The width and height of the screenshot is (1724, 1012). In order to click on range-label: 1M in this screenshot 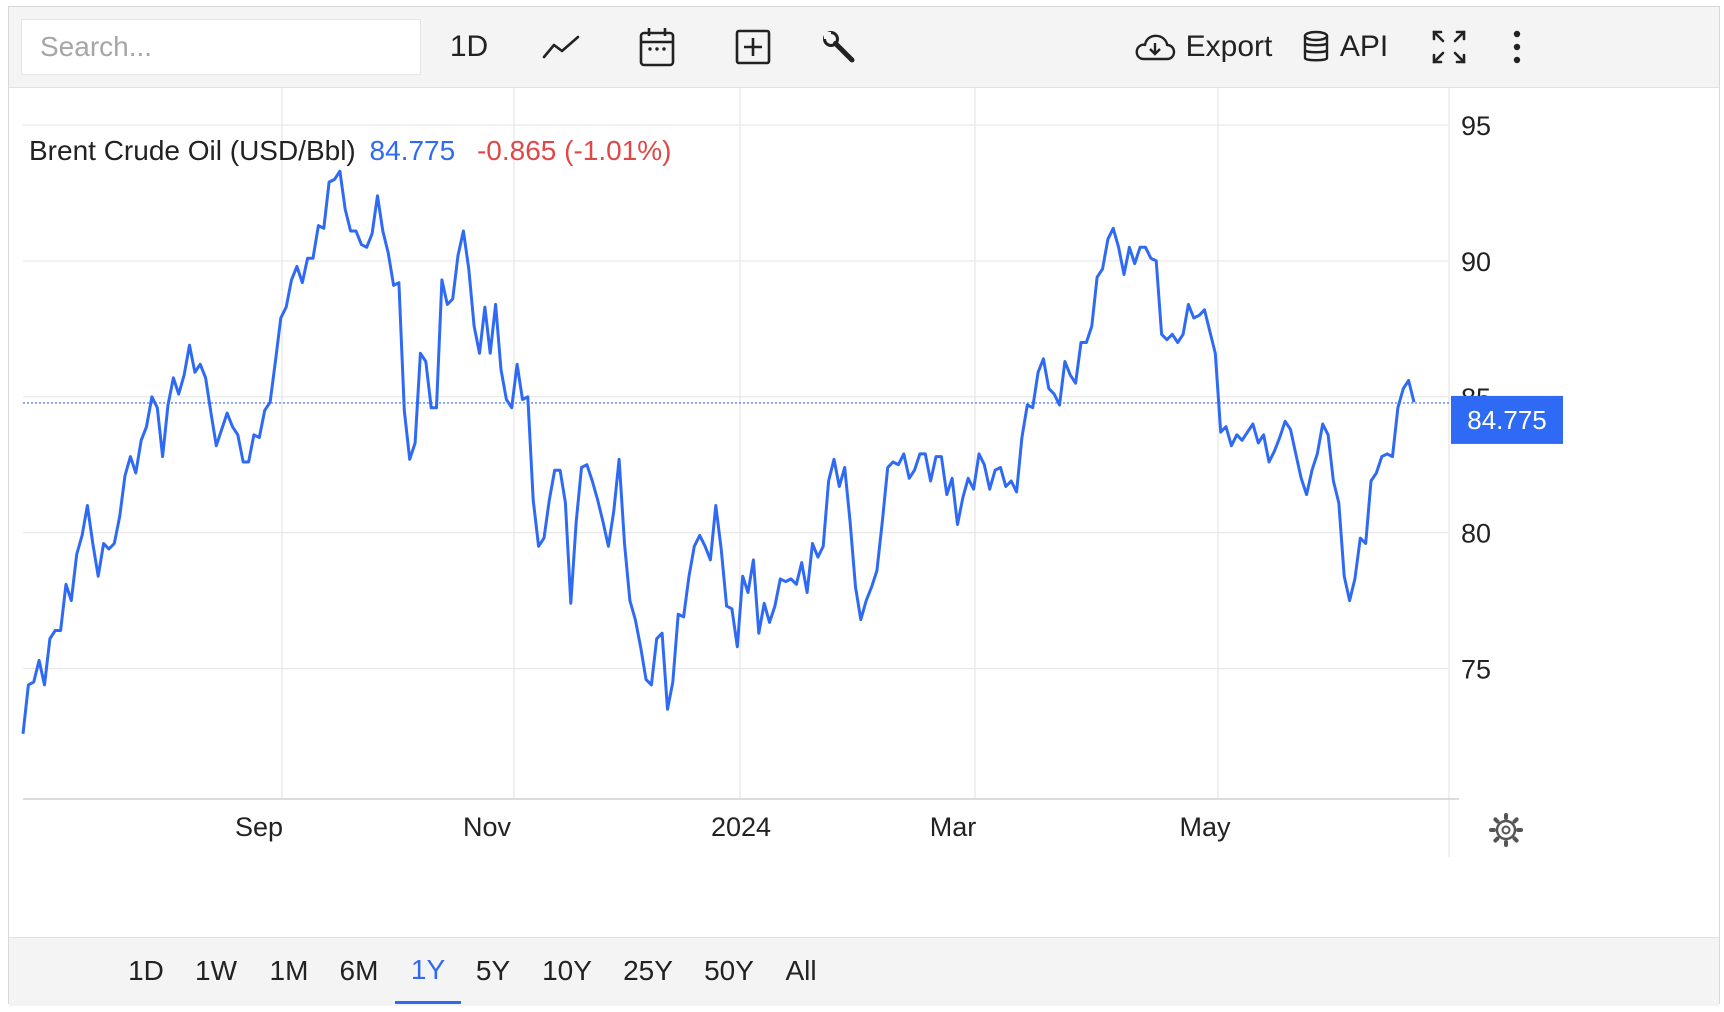, I will do `click(289, 970)`.